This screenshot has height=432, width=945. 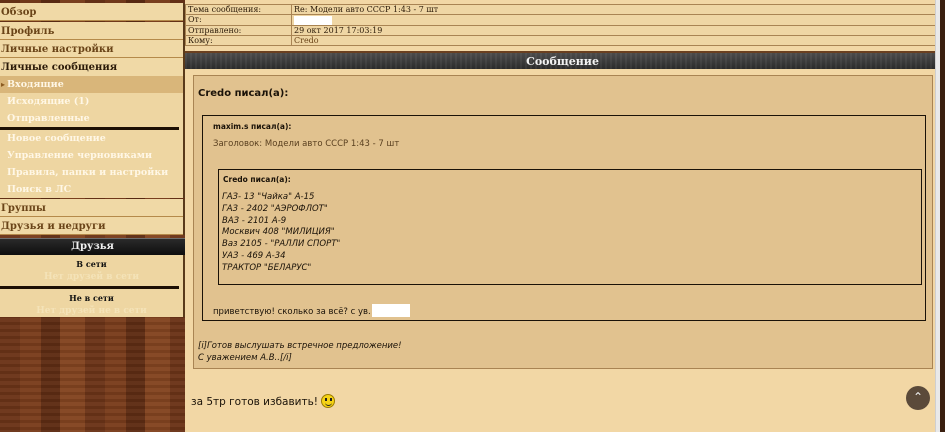 I want to click on sidebar-item-sent: Отправленные, so click(x=91, y=118).